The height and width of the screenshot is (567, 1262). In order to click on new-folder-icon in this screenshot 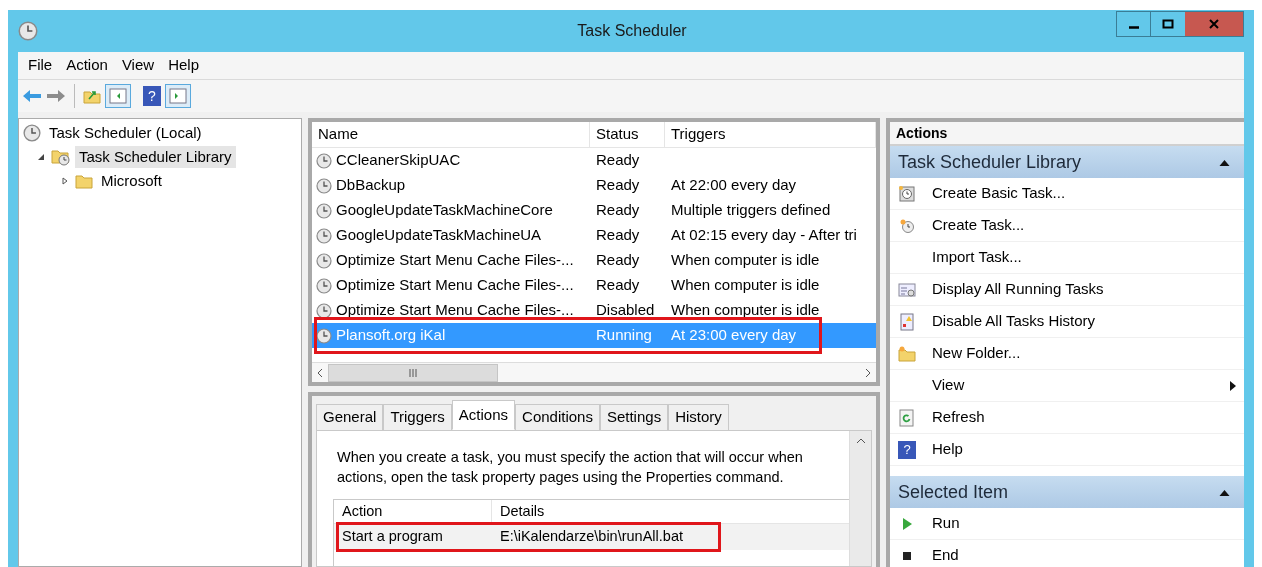, I will do `click(907, 353)`.